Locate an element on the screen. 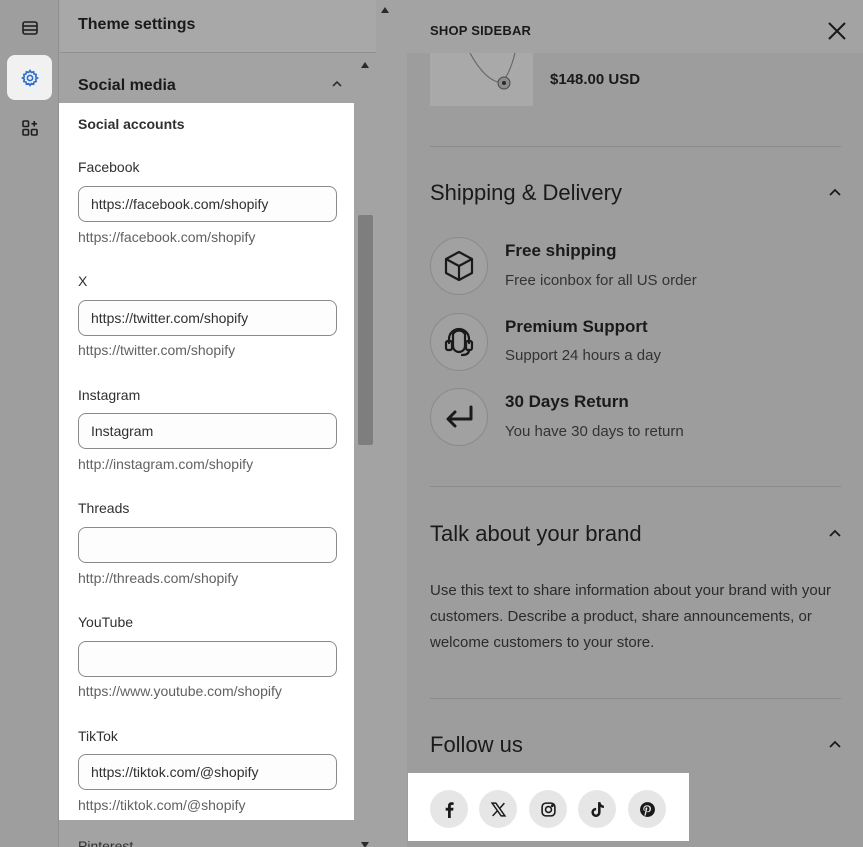 This screenshot has height=847, width=863. youtube-field is located at coordinates (207, 659).